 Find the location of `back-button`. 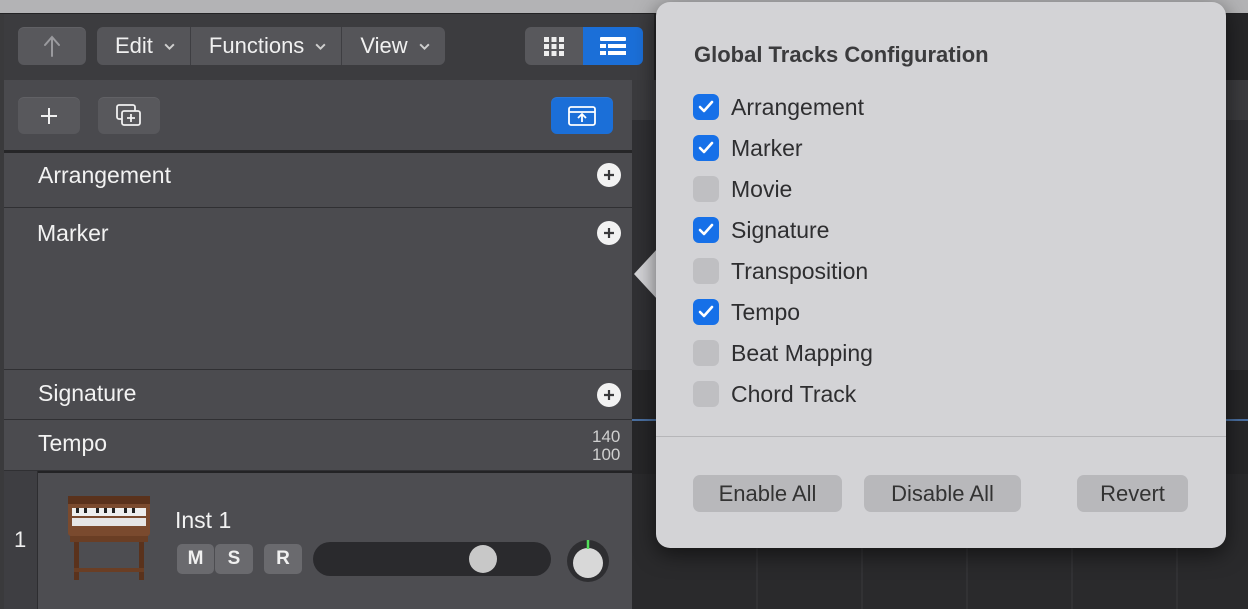

back-button is located at coordinates (52, 46).